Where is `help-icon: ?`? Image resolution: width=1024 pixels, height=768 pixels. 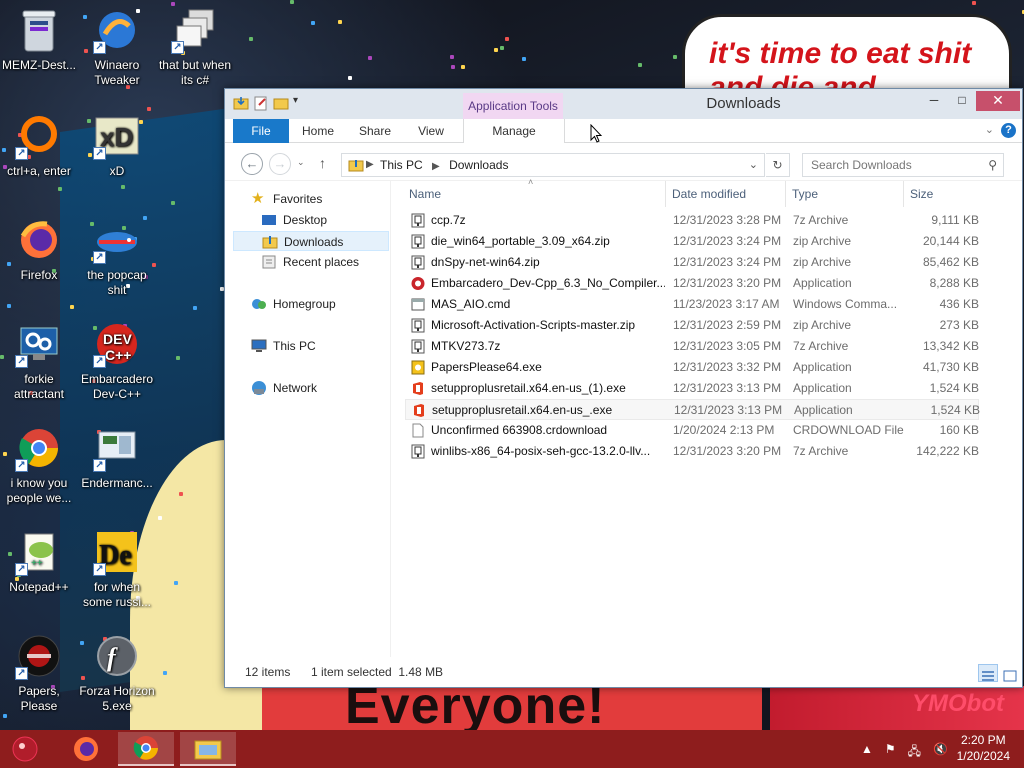
help-icon: ? is located at coordinates (1008, 130).